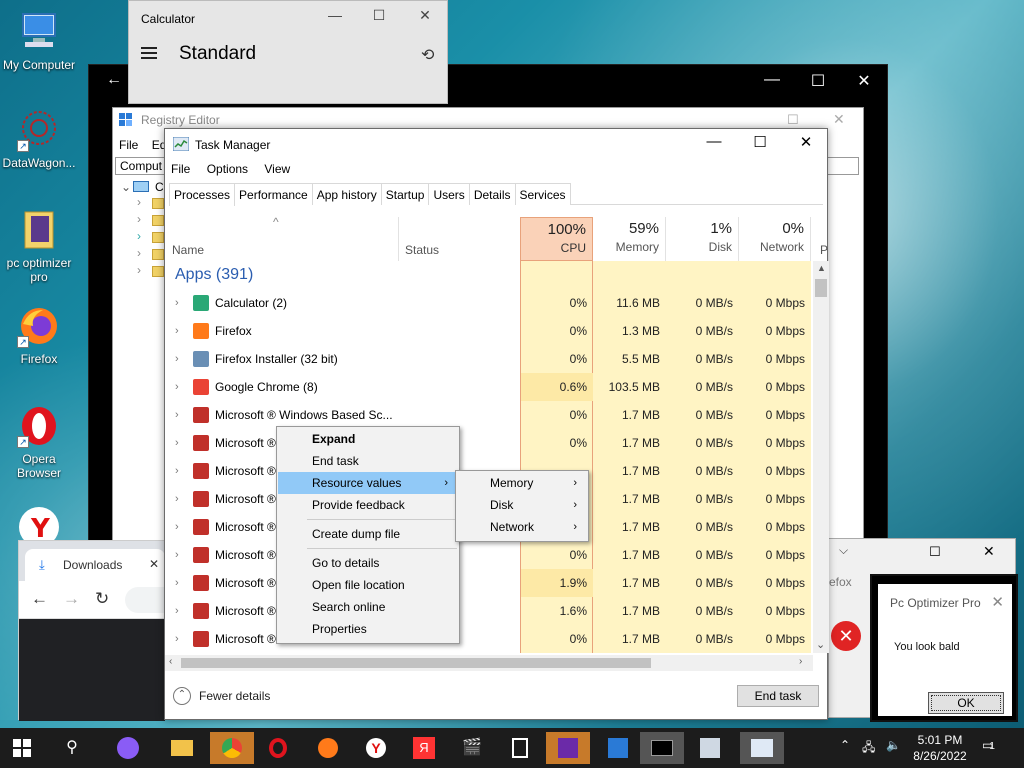  Describe the element at coordinates (824, 250) in the screenshot. I see `column-power-partial: P` at that location.